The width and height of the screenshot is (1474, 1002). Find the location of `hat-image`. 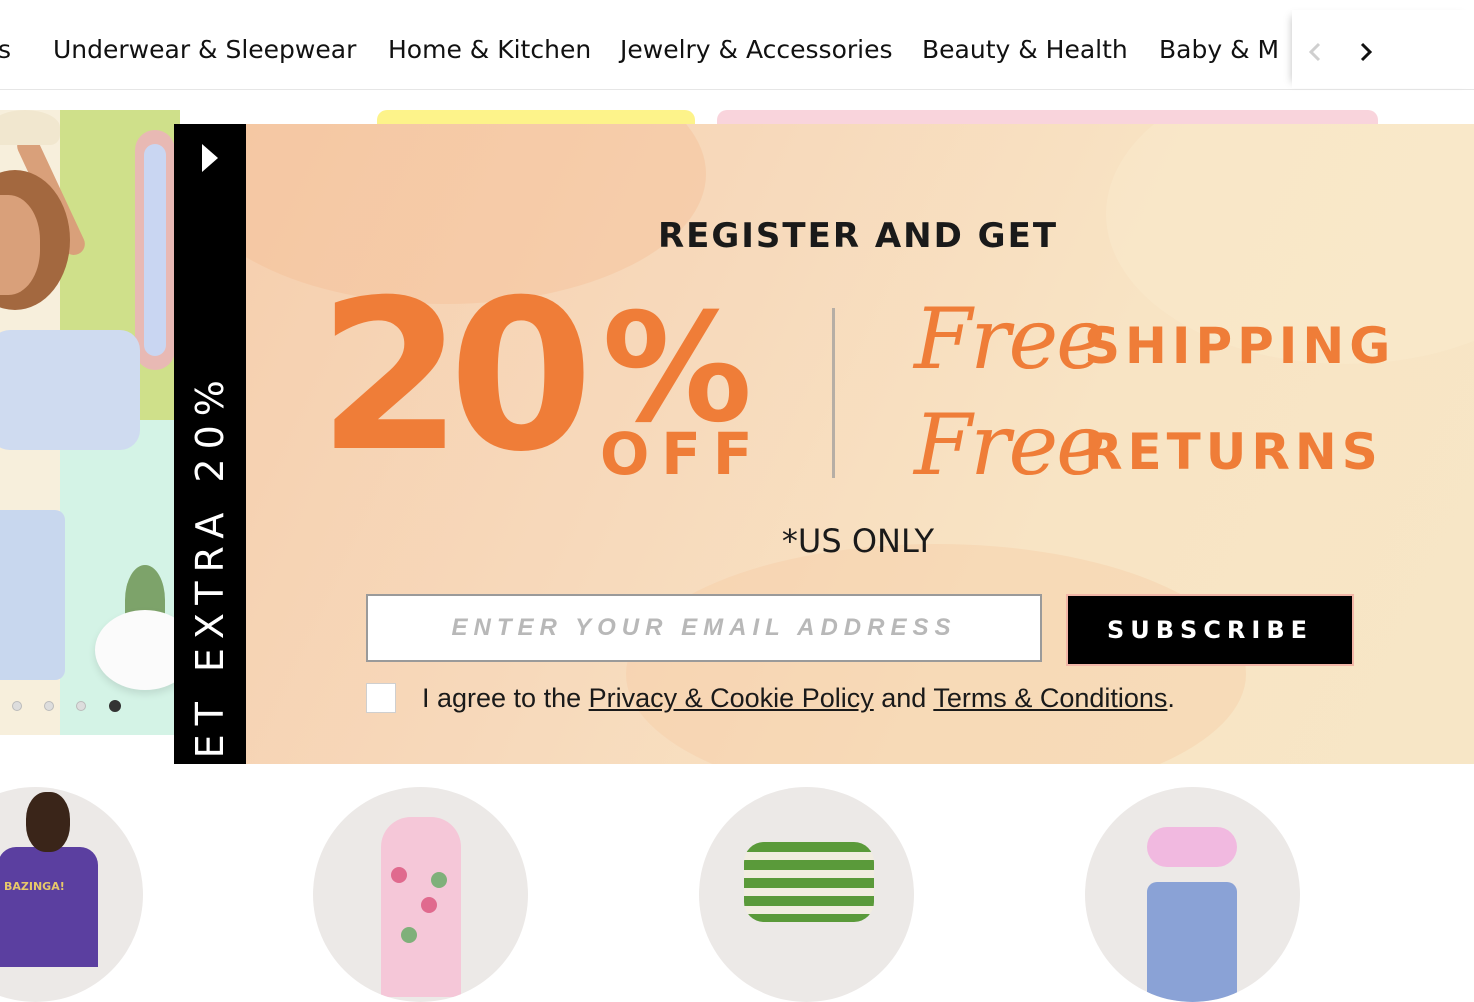

hat-image is located at coordinates (30, 127).